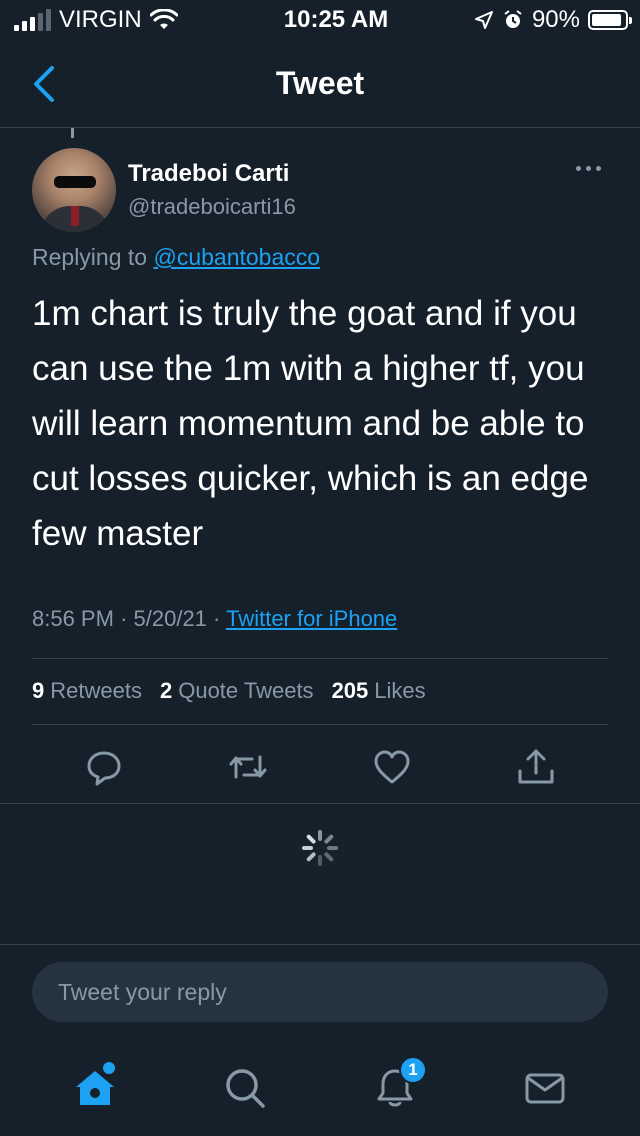  Describe the element at coordinates (320, 190) in the screenshot. I see `tweet-header: Tradeboi Carti @tradeboicarti16` at that location.